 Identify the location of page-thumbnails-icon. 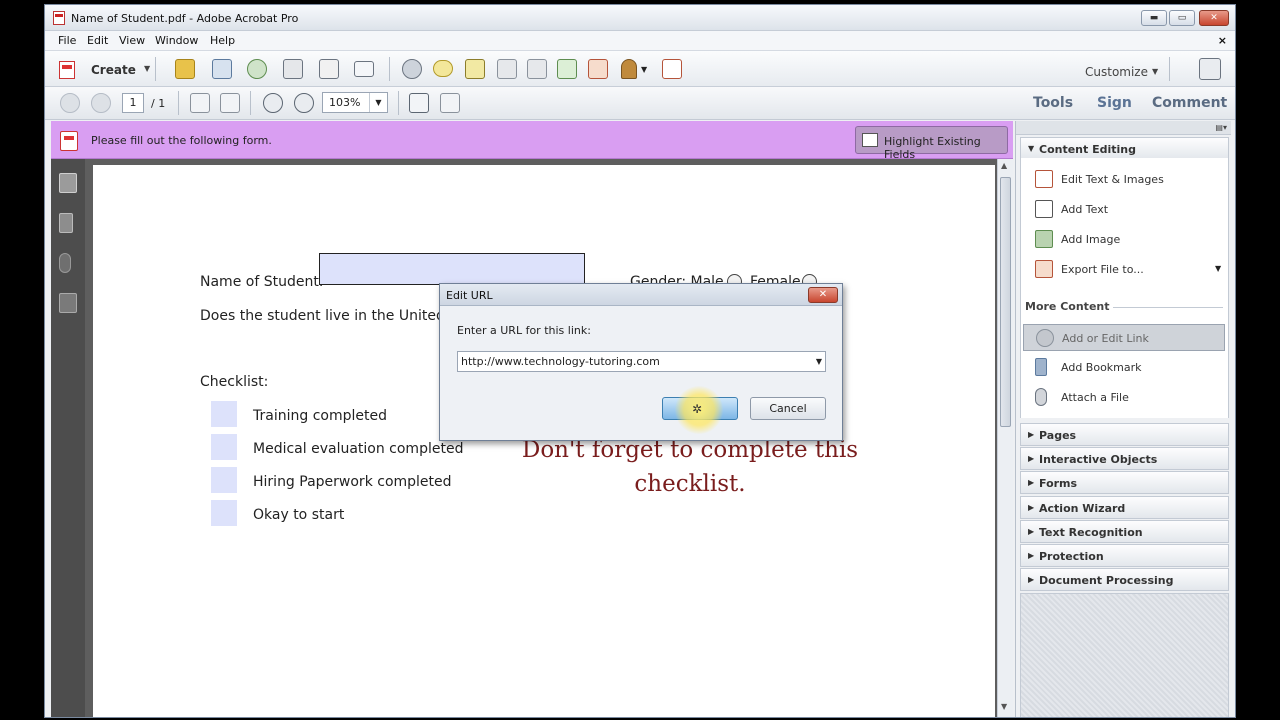
(68, 183).